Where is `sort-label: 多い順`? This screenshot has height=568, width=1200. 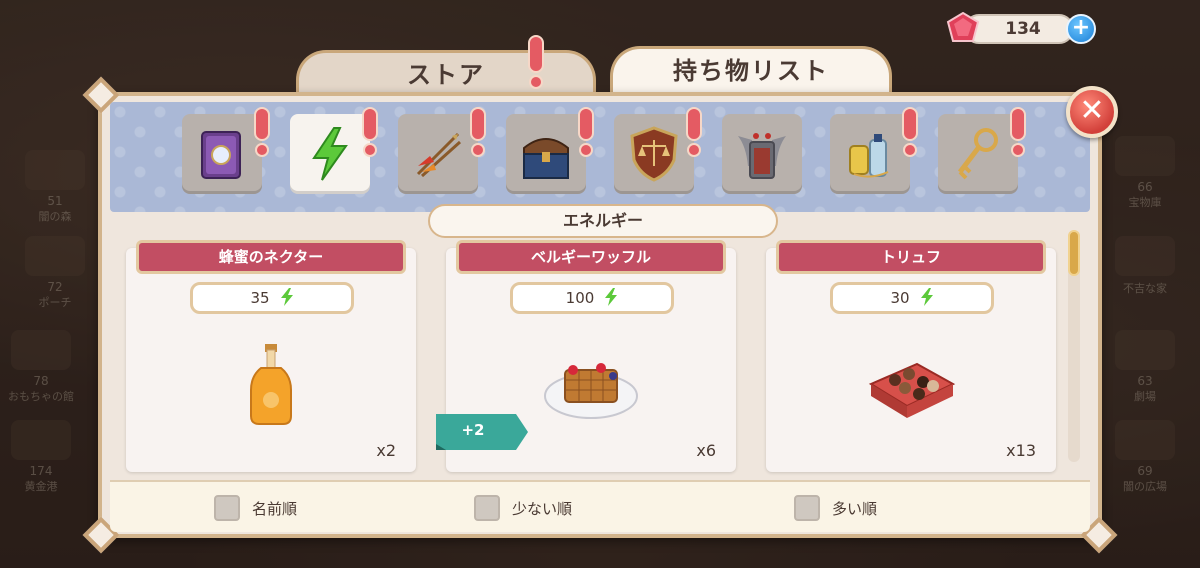
sort-label: 多い順 is located at coordinates (855, 509).